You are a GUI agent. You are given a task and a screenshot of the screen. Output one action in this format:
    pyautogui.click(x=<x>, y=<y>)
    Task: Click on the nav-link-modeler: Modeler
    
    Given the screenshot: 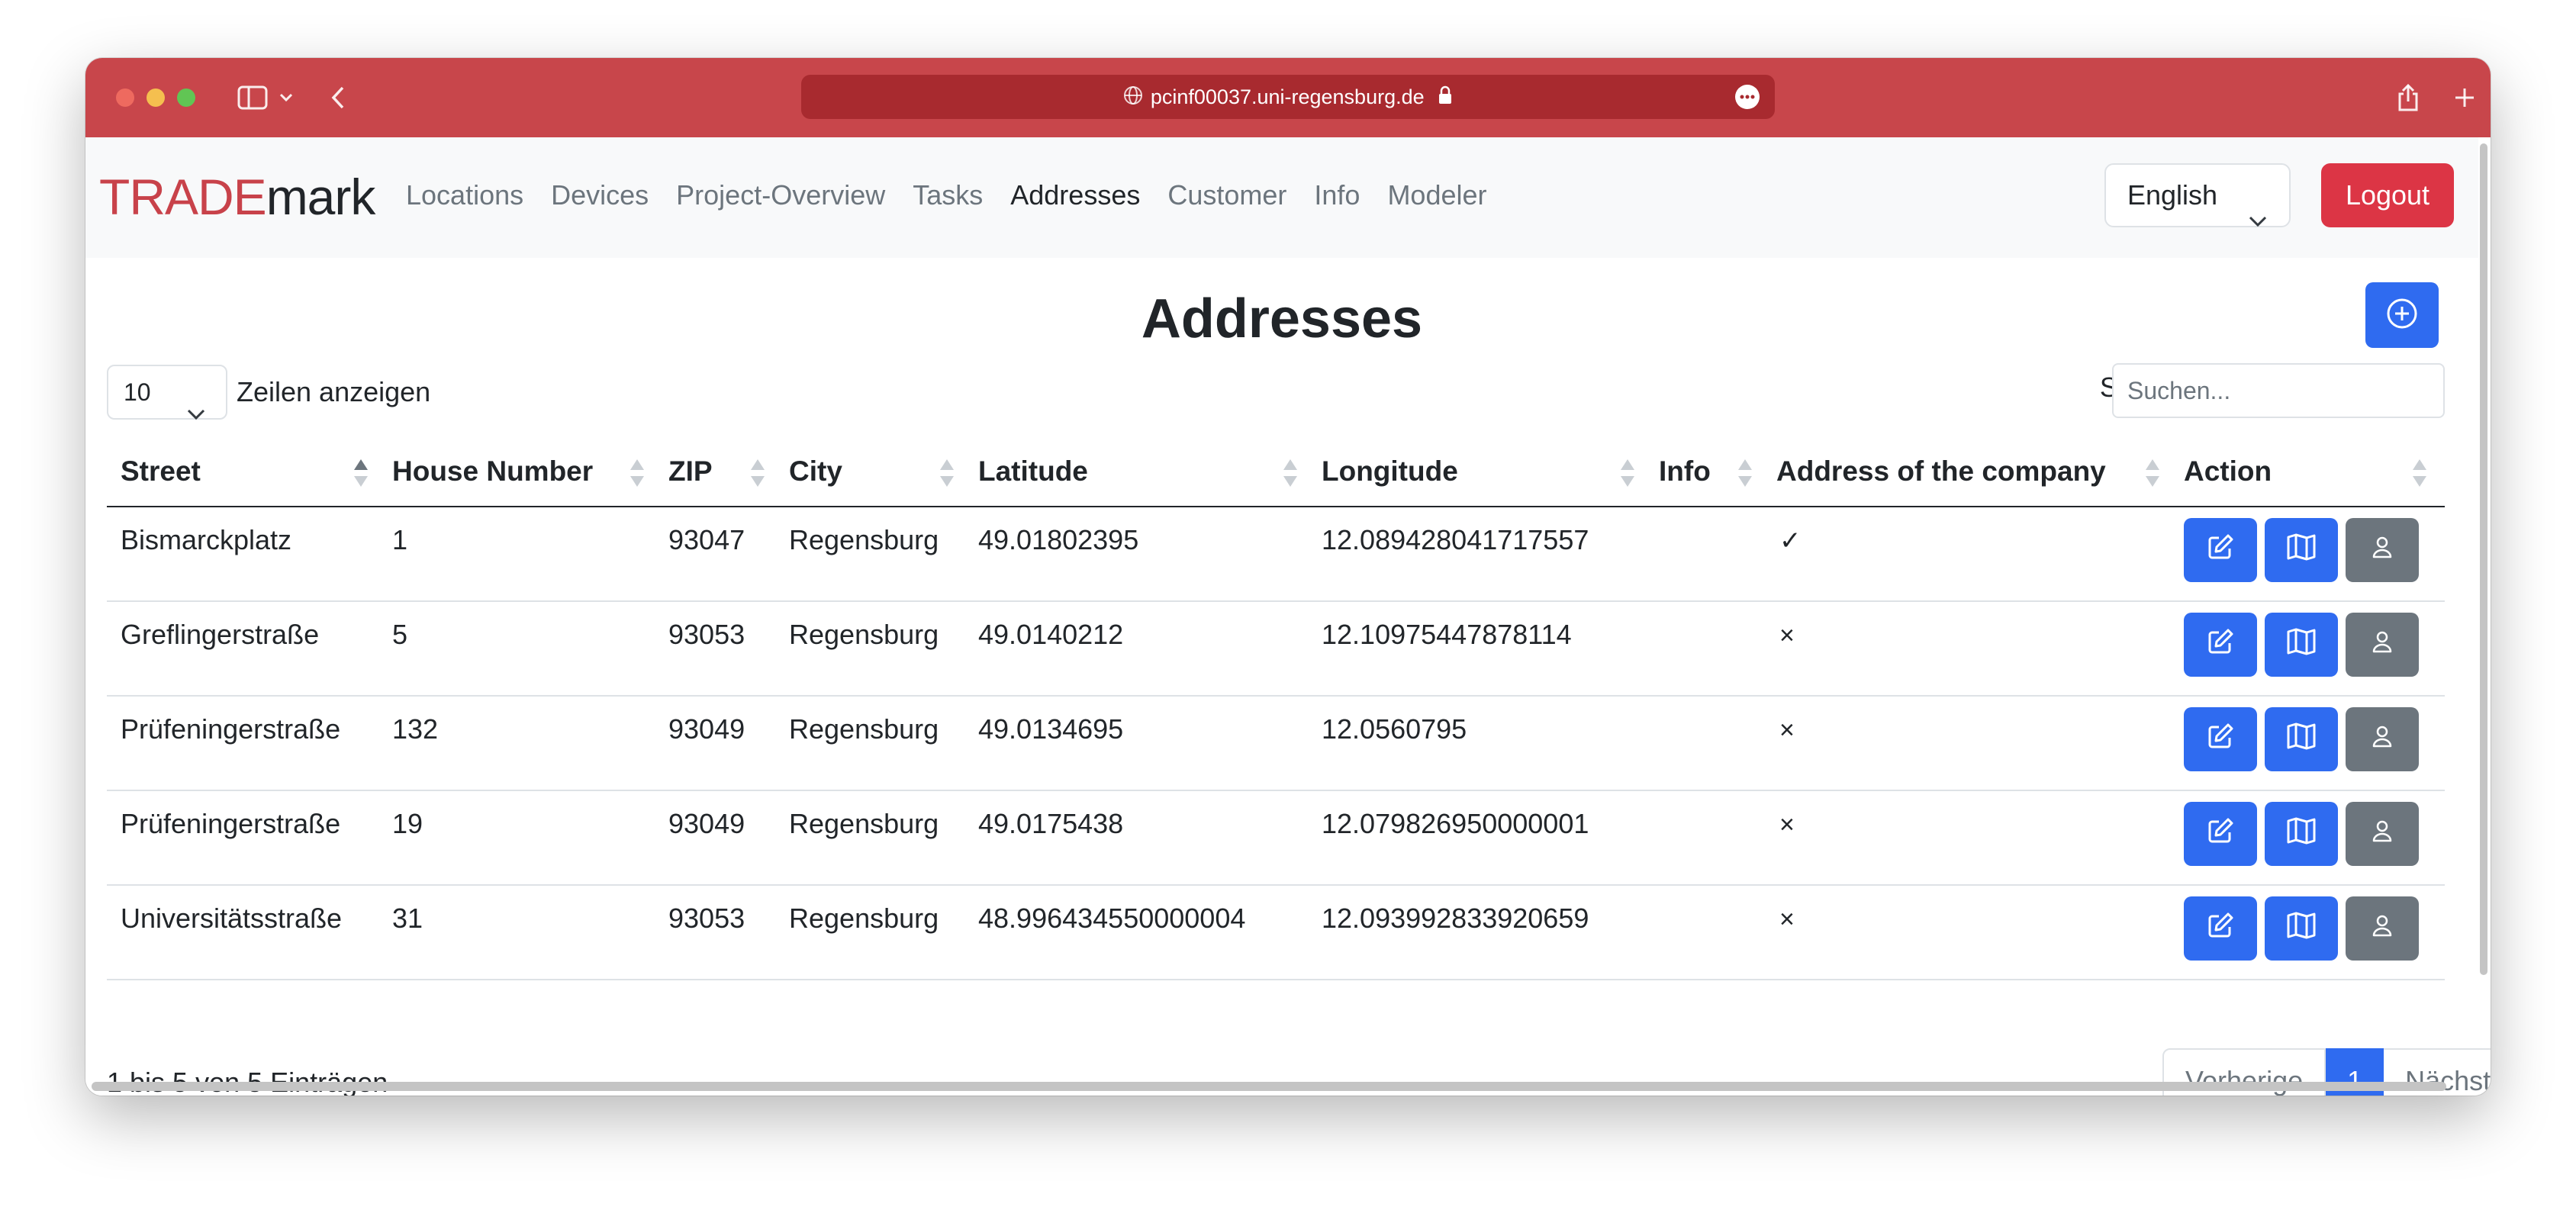 What is the action you would take?
    pyautogui.click(x=1436, y=195)
    